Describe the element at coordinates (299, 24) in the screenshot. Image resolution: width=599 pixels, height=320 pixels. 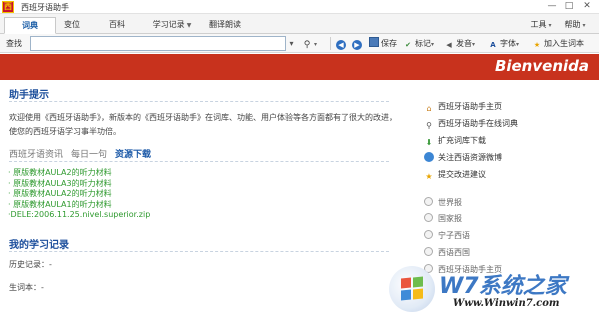
I see `tab-bar: 词典 变位 百科 学习记录 ▼ 翻译朗读 工具 ▾ 帮助 ▾` at that location.